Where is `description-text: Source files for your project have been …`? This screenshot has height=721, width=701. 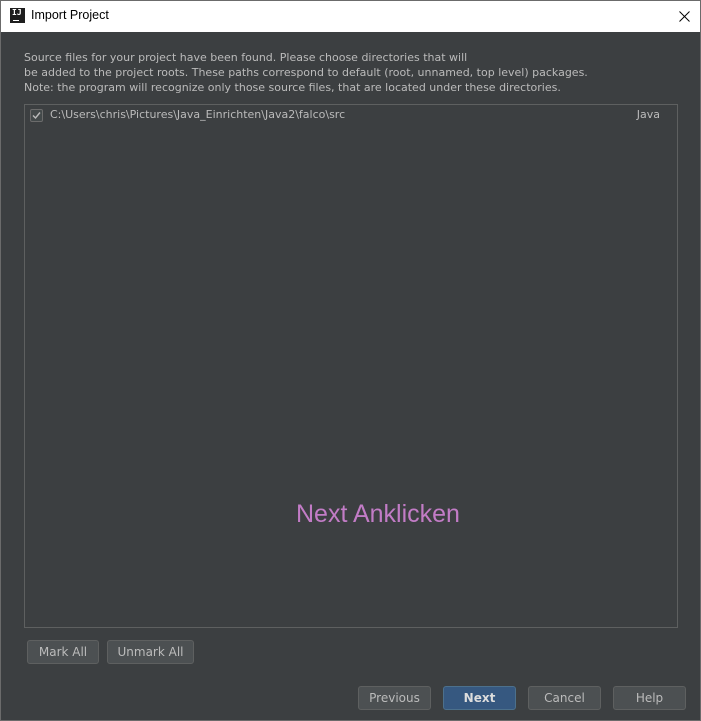
description-text: Source files for your project have been … is located at coordinates (354, 72).